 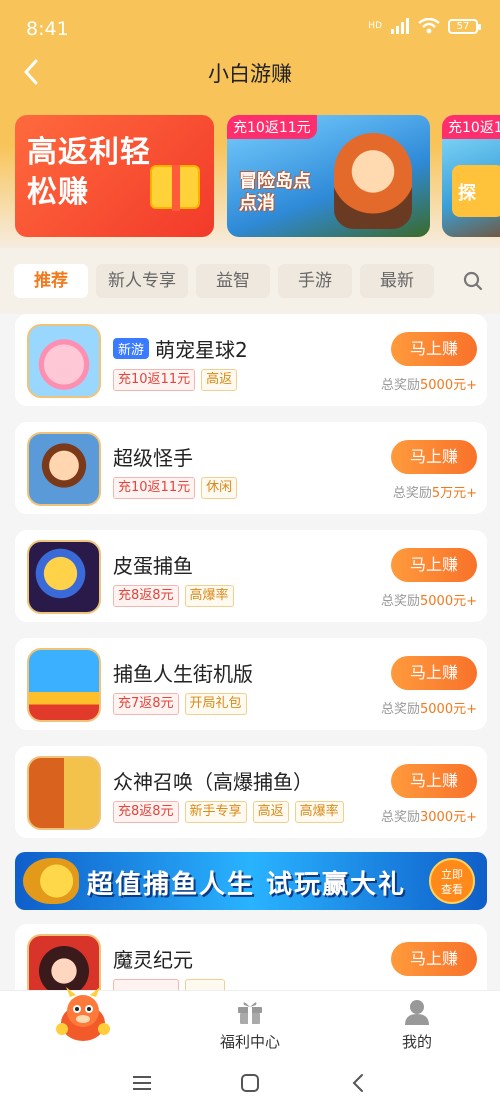 I want to click on bottom-navigation: 福利中心 我的, so click(x=250, y=1021).